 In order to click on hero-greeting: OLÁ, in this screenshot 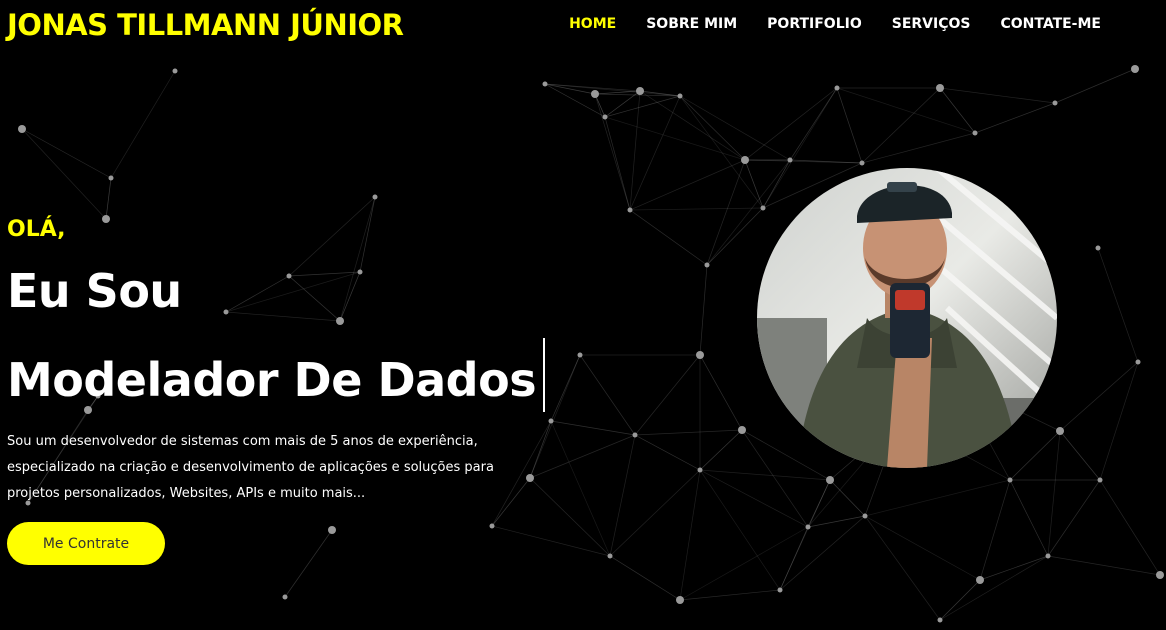, I will do `click(36, 229)`.